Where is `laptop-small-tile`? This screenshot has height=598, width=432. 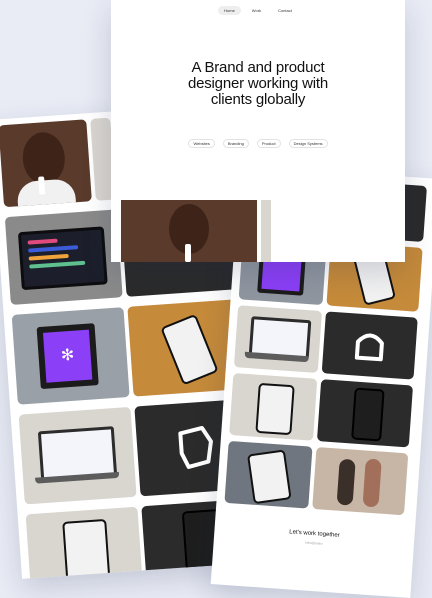
laptop-small-tile is located at coordinates (278, 339).